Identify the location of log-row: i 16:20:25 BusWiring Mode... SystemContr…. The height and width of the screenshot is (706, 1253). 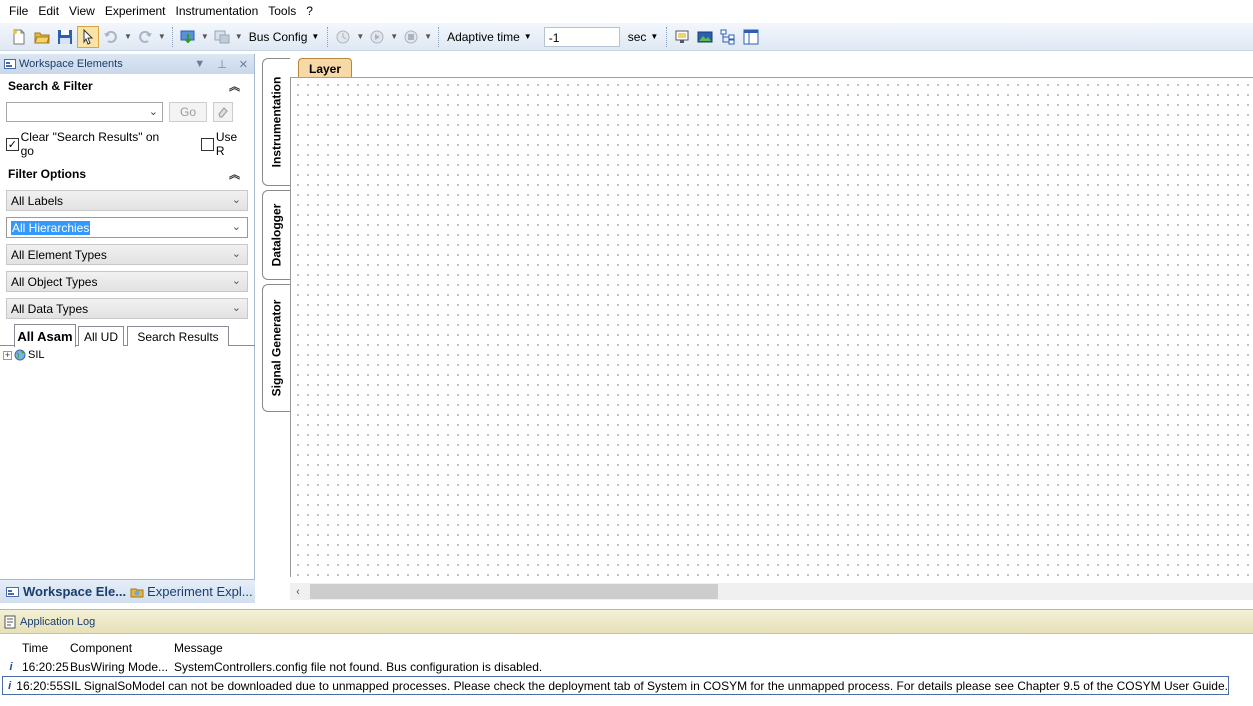
(626, 667).